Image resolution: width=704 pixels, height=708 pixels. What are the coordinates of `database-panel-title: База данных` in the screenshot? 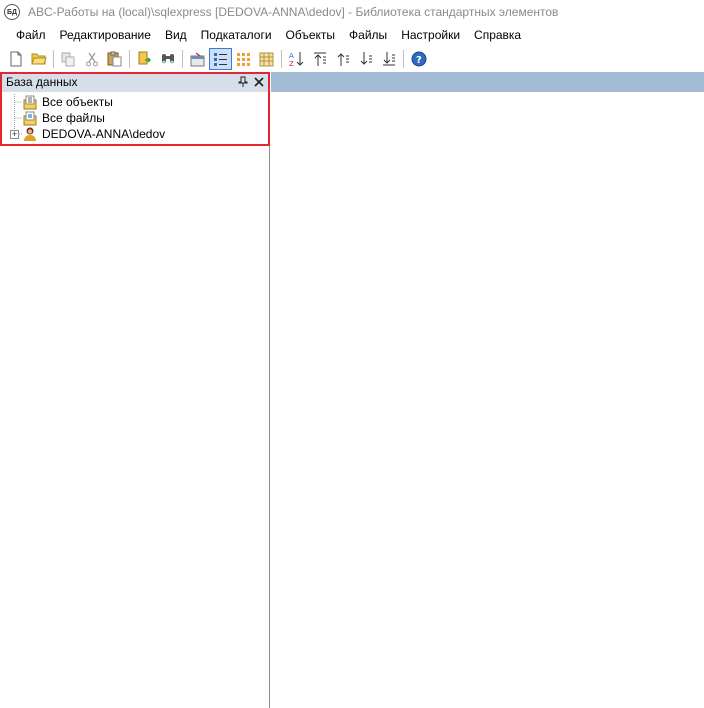 It's located at (42, 82).